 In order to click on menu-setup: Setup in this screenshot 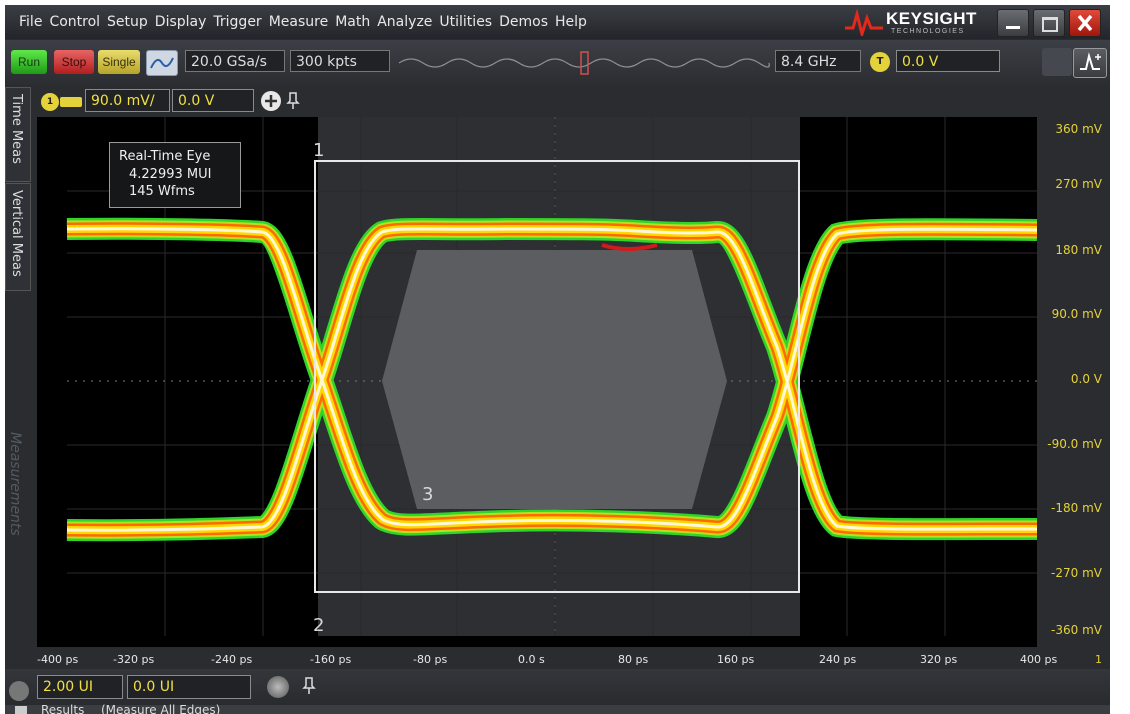, I will do `click(127, 22)`.